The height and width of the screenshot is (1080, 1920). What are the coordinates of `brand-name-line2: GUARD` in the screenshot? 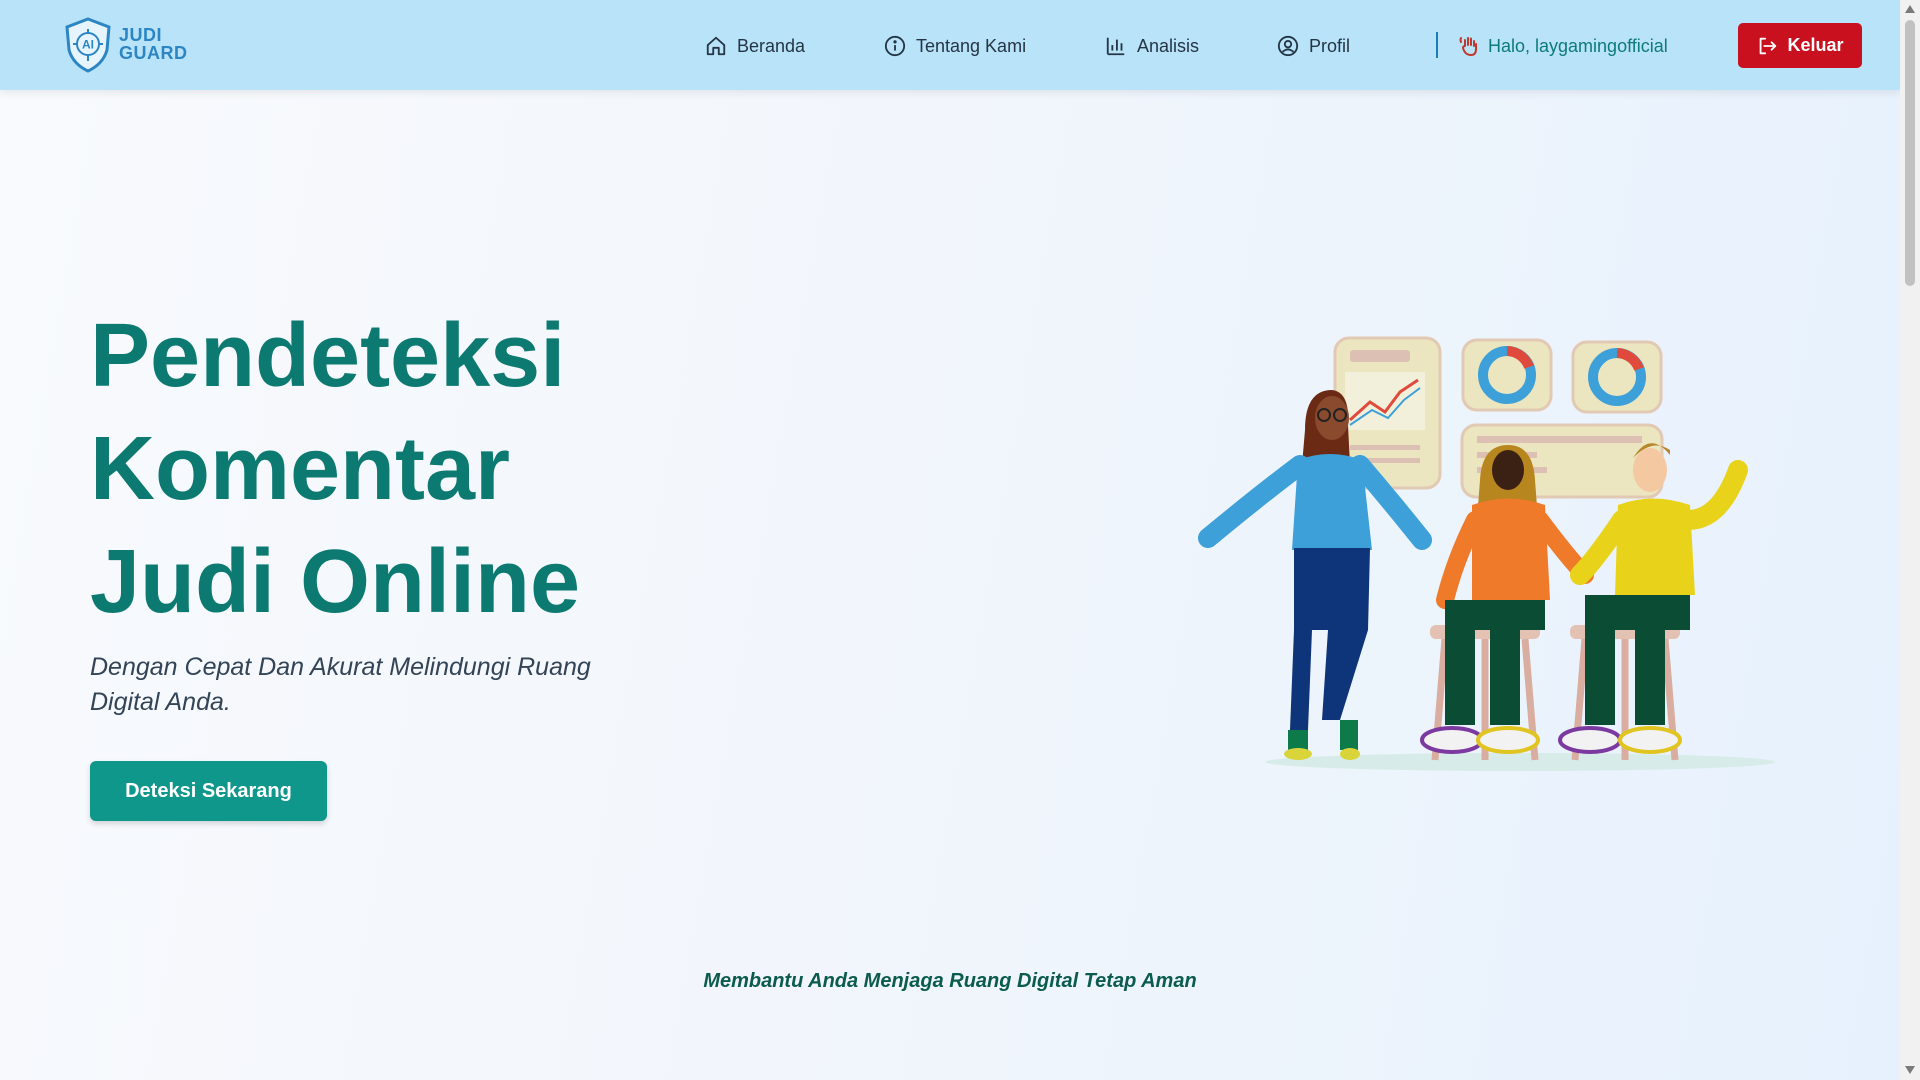 It's located at (153, 53).